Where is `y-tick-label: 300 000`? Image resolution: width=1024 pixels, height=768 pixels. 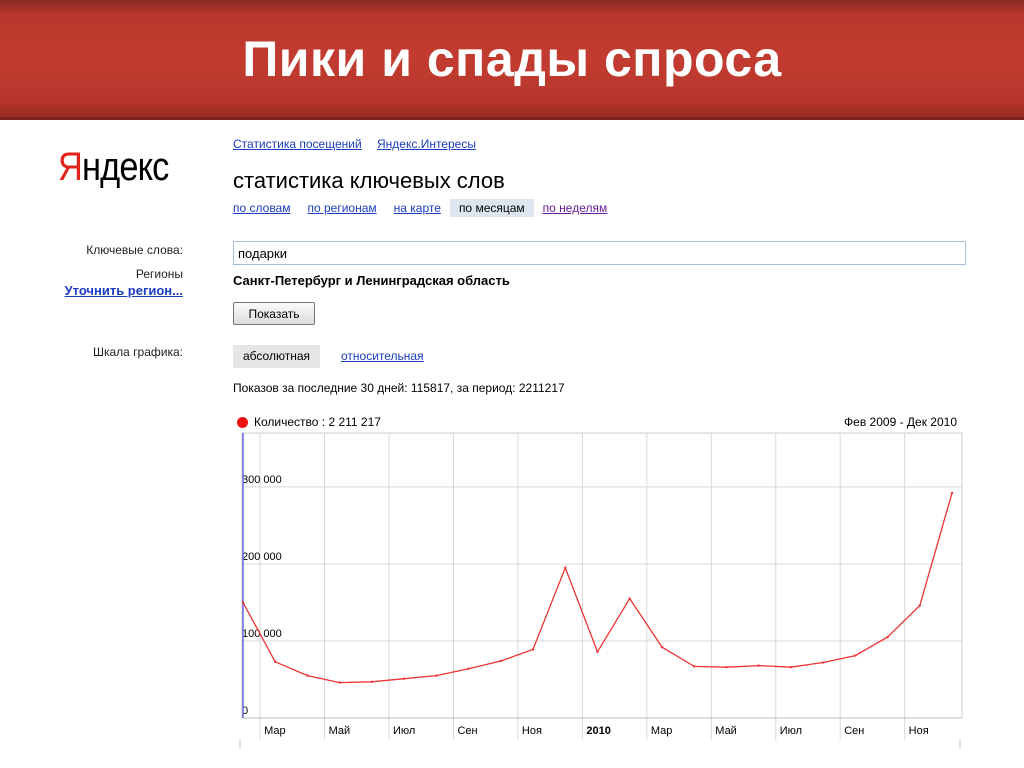
y-tick-label: 300 000 is located at coordinates (262, 480).